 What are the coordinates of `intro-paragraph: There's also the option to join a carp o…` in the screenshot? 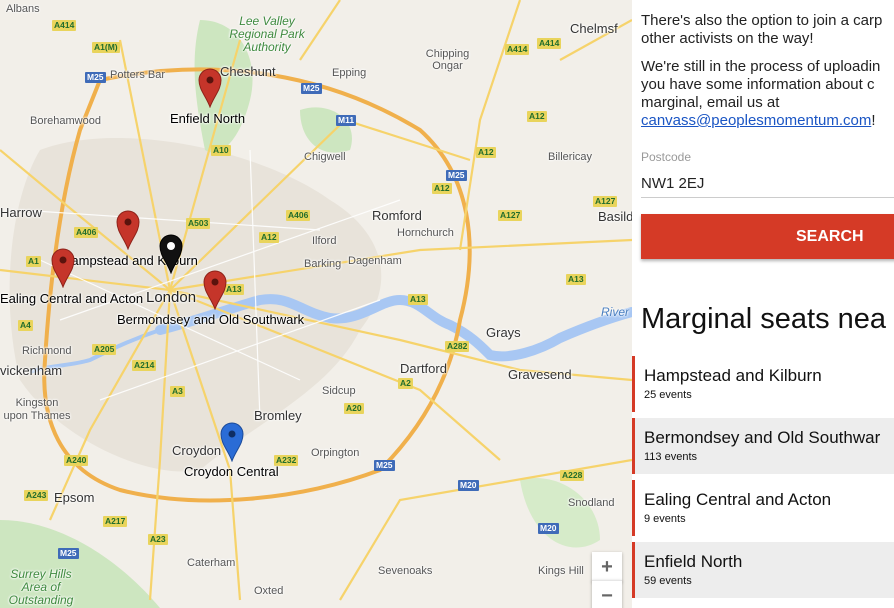 It's located at (767, 30).